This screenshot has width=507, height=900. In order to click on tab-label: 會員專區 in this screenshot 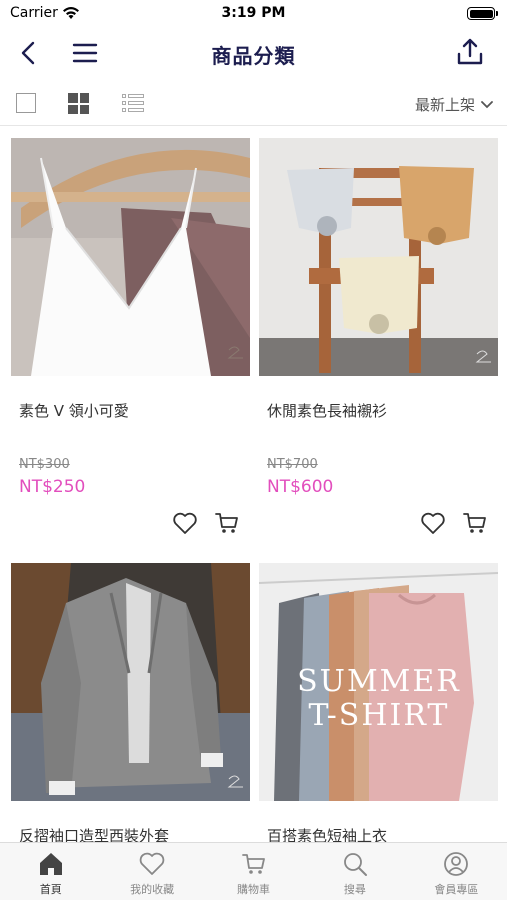, I will do `click(456, 889)`.